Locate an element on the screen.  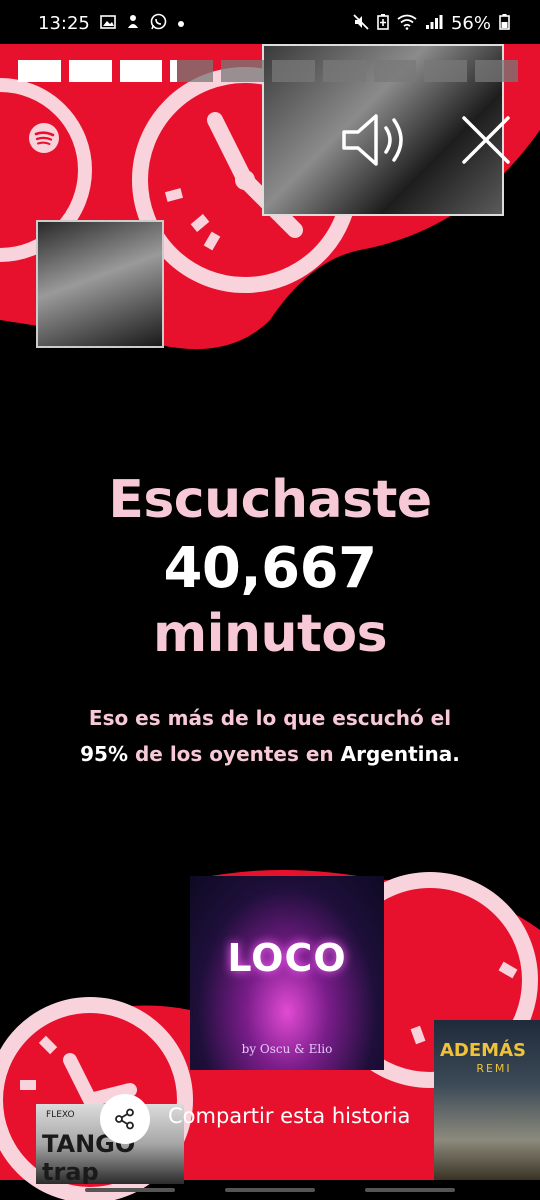
headline-escuchaste: Escuchaste is located at coordinates (270, 500).